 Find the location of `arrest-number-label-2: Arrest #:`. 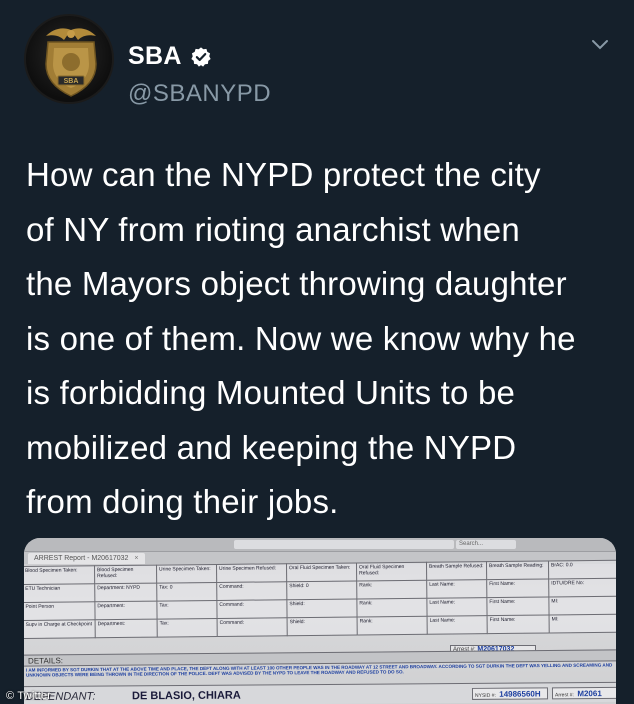

arrest-number-label-2: Arrest #: is located at coordinates (564, 695).